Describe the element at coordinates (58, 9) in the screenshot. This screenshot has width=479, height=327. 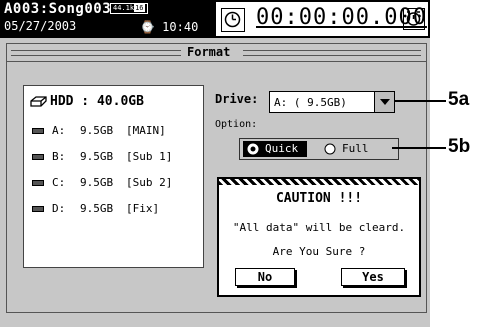
I see `song-name: A003:Song003` at that location.